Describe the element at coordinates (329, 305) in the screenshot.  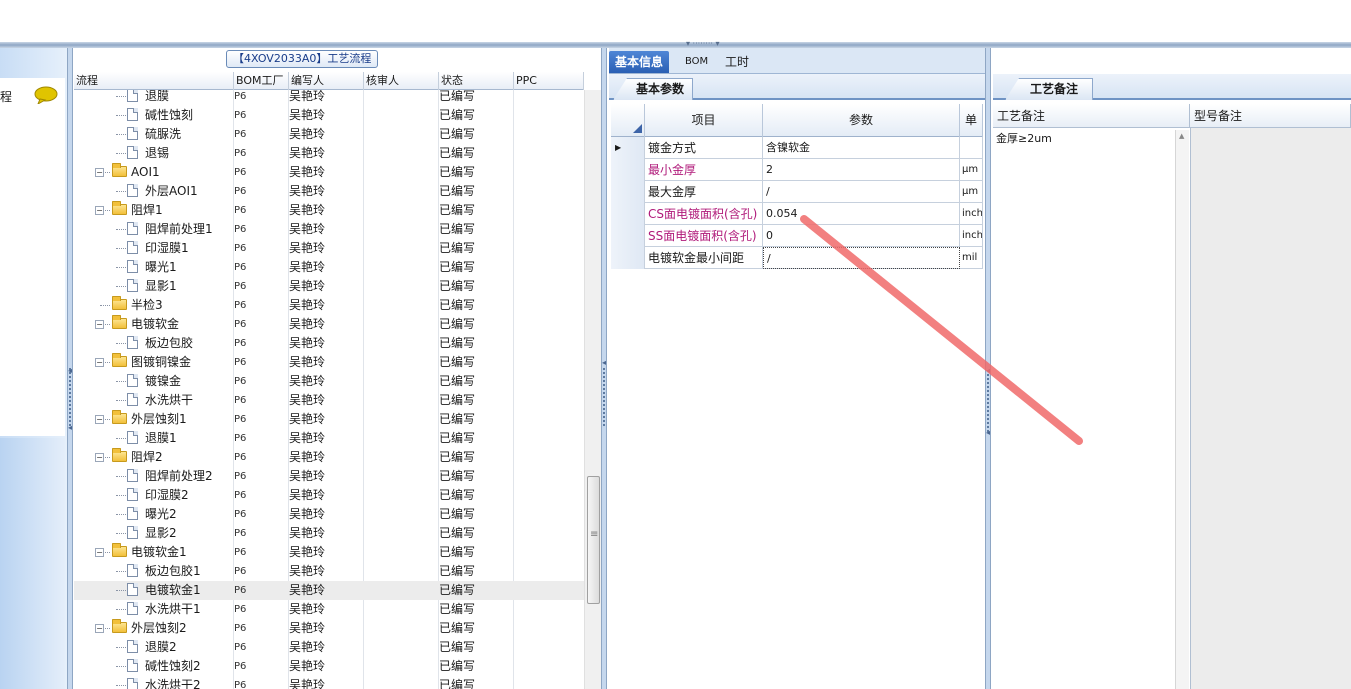
I see `tree-folder-row: 半检3 P6 吴艳玲 已编写` at that location.